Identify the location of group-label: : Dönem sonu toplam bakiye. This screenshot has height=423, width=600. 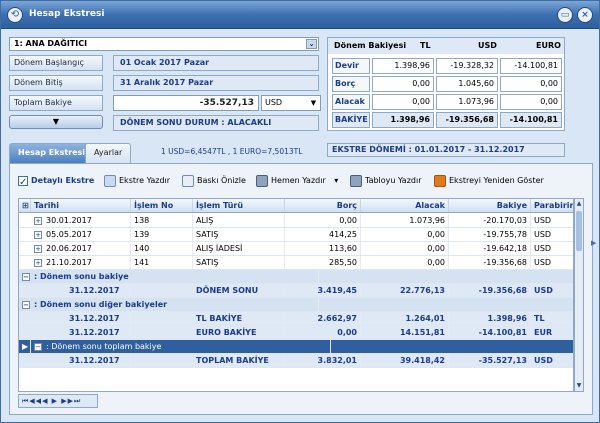
(104, 346).